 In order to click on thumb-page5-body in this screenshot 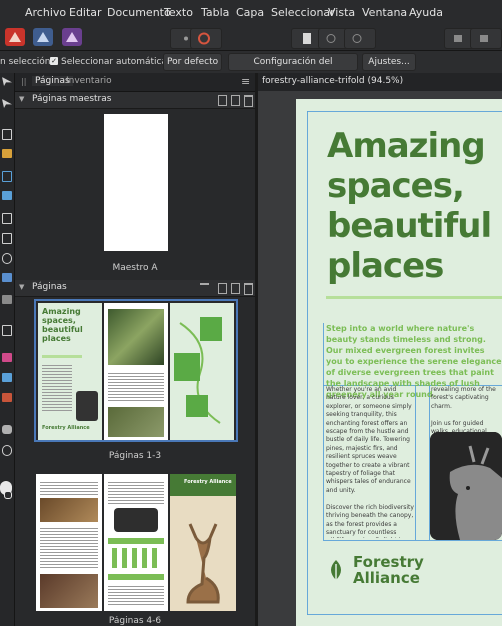, I will do `click(136, 595)`.